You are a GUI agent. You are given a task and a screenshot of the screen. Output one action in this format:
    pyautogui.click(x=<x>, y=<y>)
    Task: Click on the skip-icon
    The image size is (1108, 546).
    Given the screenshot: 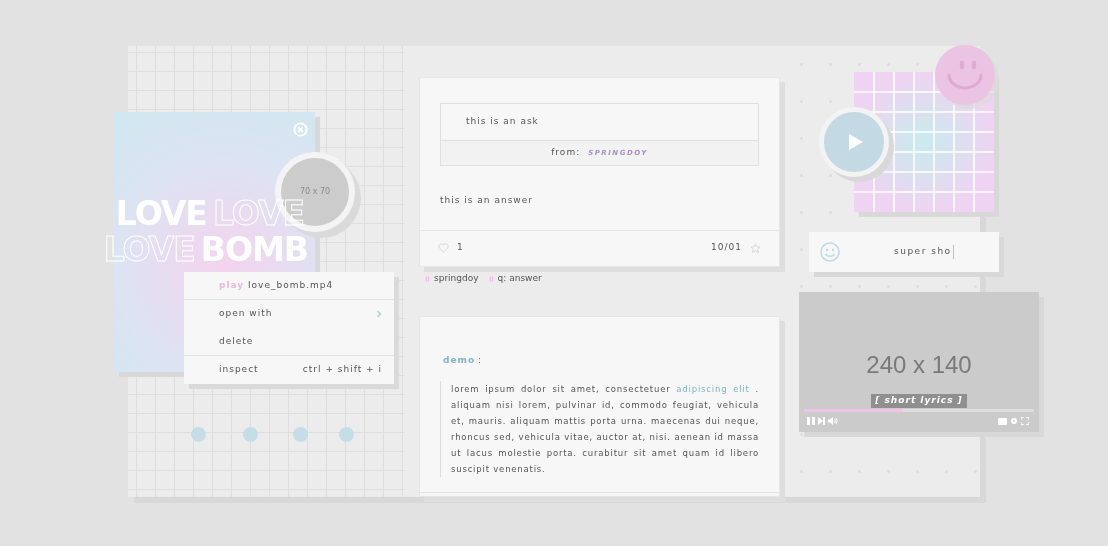 What is the action you would take?
    pyautogui.click(x=821, y=421)
    